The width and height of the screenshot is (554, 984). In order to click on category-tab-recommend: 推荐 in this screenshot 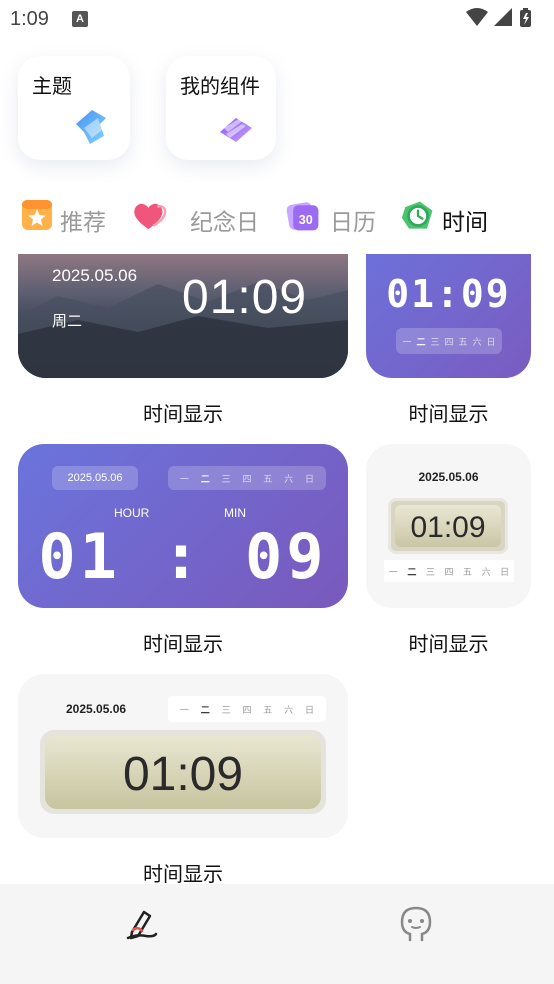, I will do `click(66, 218)`.